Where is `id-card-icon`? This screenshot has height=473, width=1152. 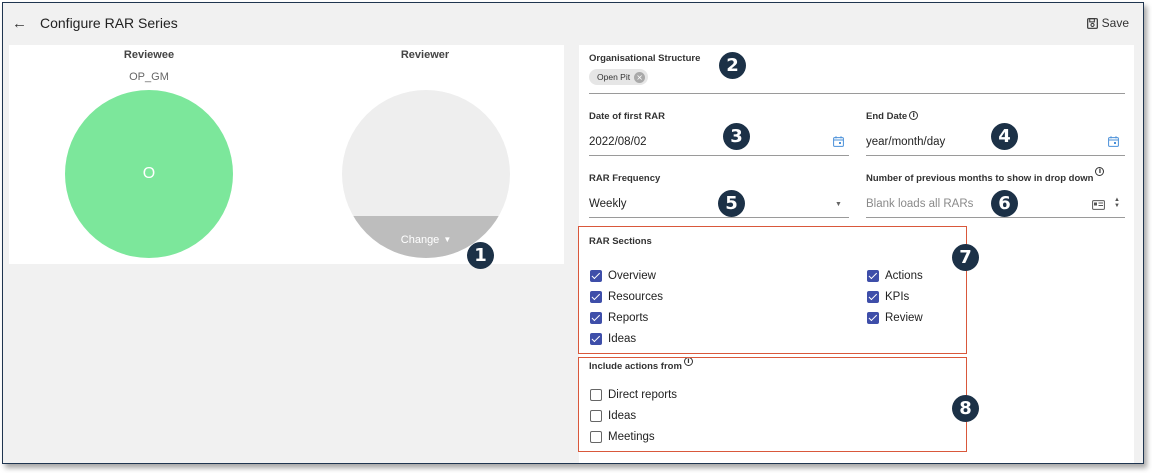 id-card-icon is located at coordinates (1098, 205).